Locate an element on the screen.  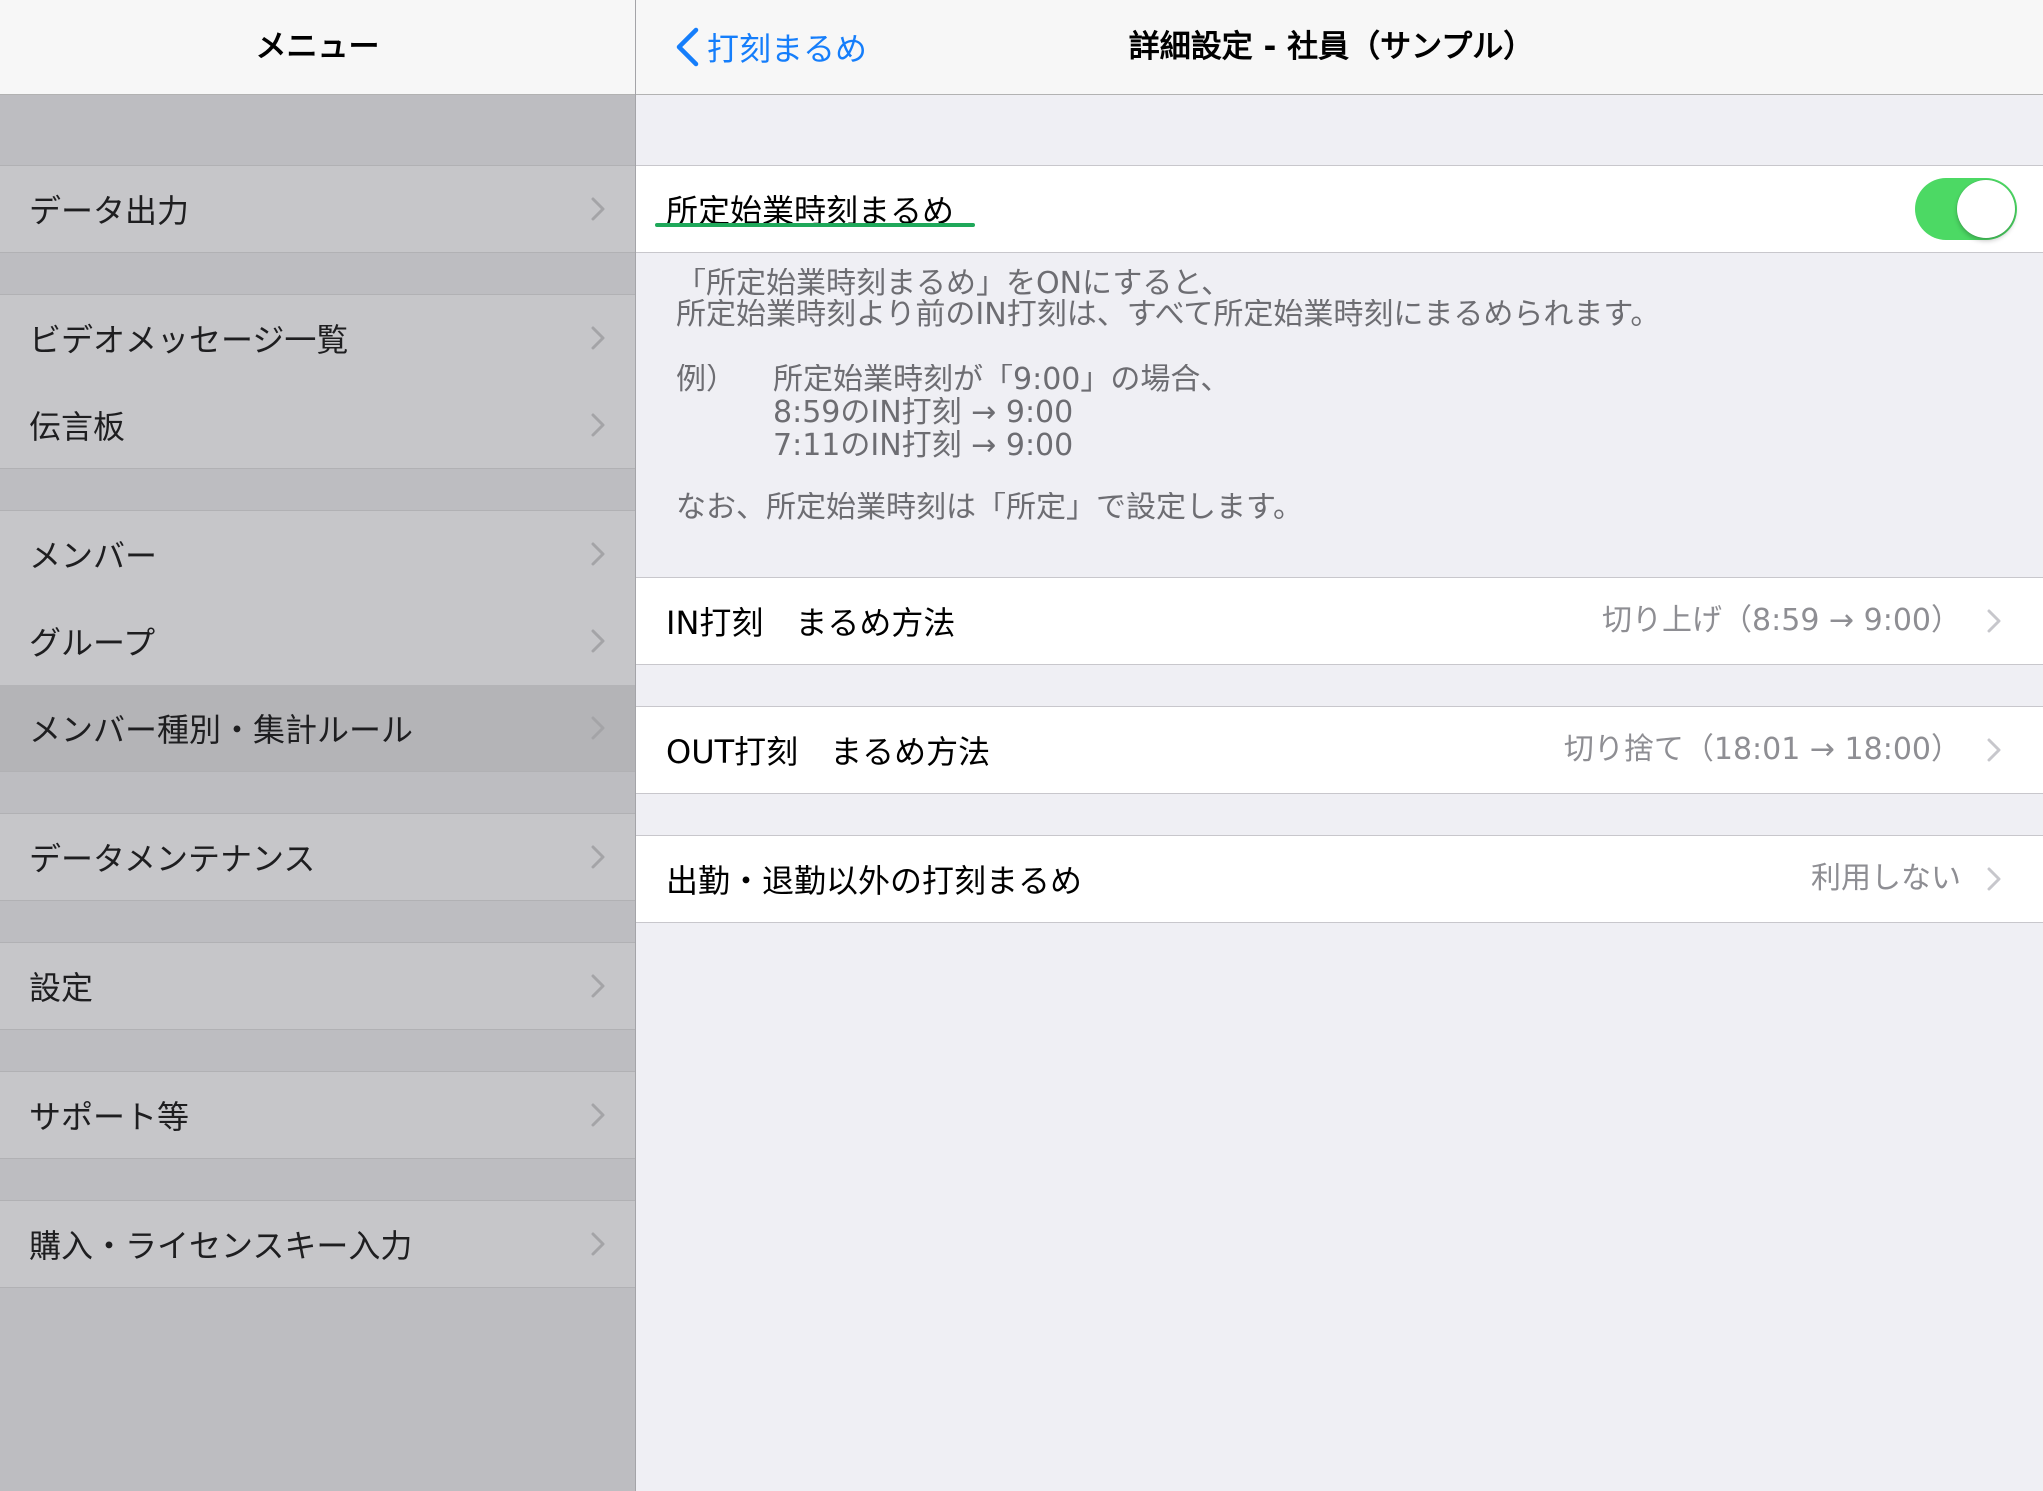
sidebar-item-data-export: データ出力 is located at coordinates (317, 209).